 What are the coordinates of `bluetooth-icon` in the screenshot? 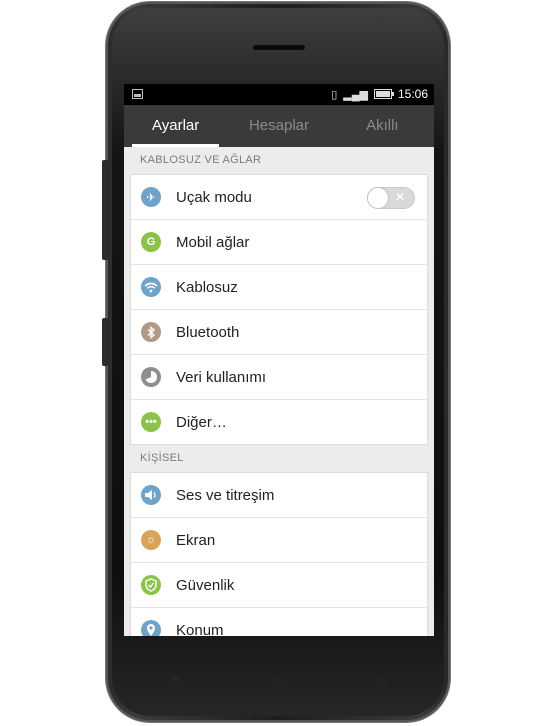 It's located at (151, 332).